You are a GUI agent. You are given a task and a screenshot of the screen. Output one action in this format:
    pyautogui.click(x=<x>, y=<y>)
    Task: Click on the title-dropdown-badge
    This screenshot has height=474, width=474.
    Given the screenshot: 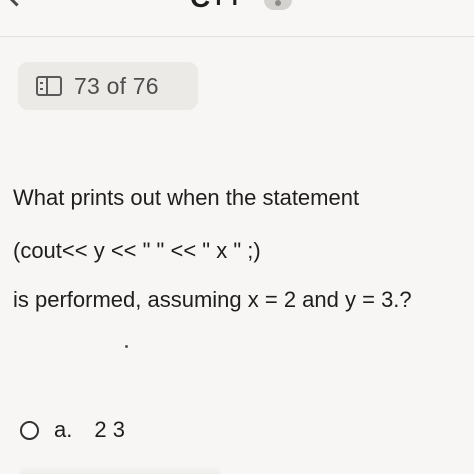 What is the action you would take?
    pyautogui.click(x=278, y=5)
    